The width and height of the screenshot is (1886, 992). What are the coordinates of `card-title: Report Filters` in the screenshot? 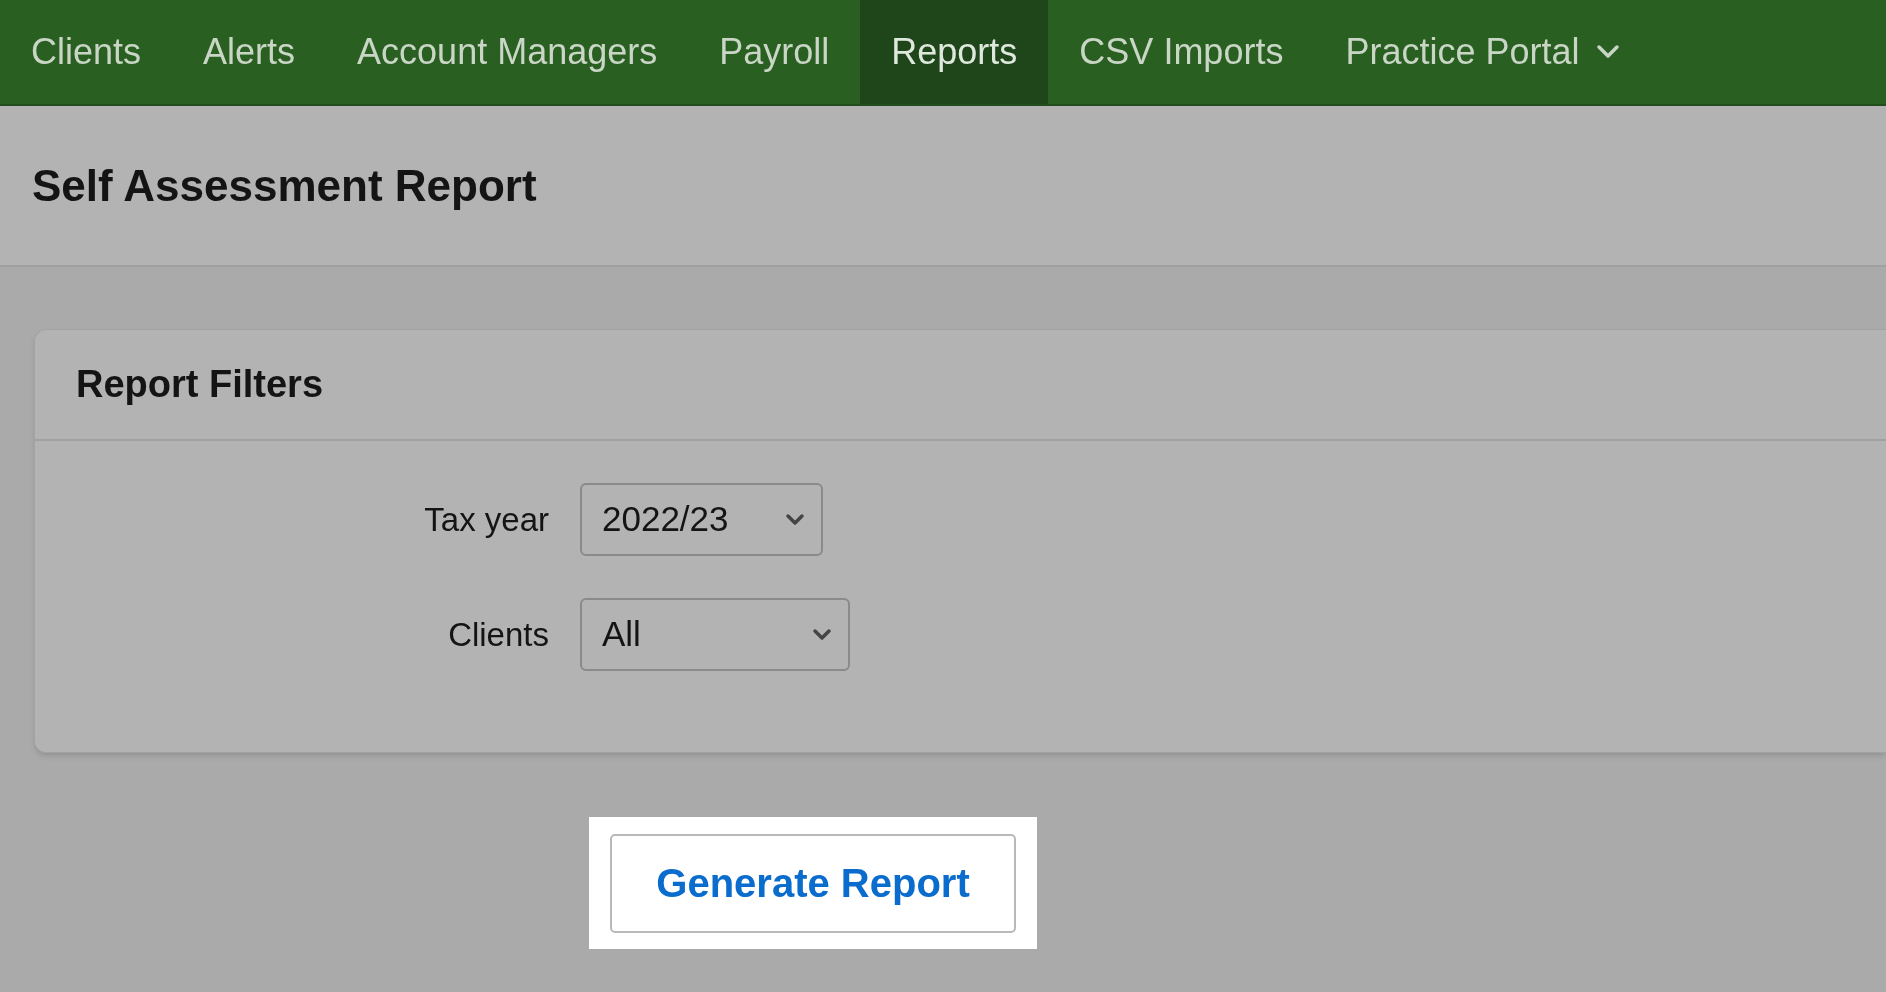 It's located at (200, 384).